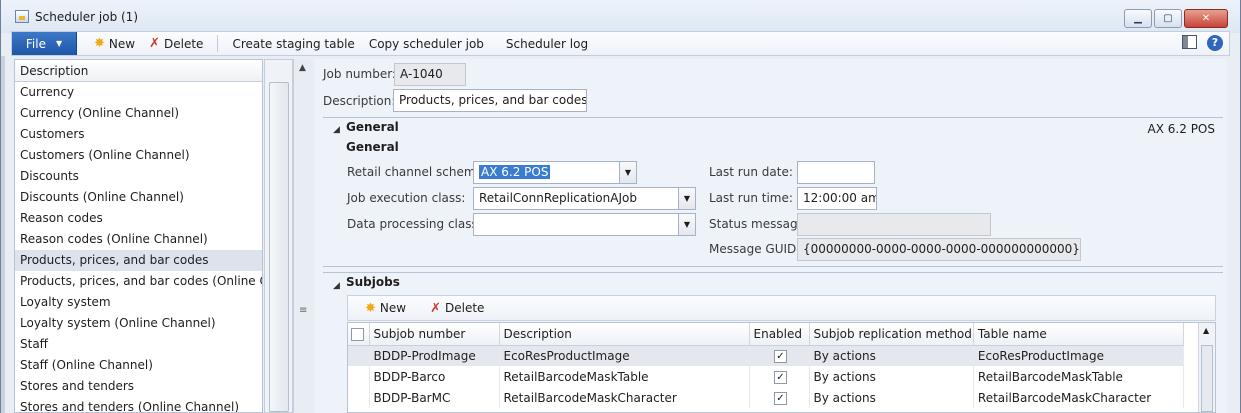  What do you see at coordinates (837, 198) in the screenshot?
I see `last-run-time-field: 12:00:00 am` at bounding box center [837, 198].